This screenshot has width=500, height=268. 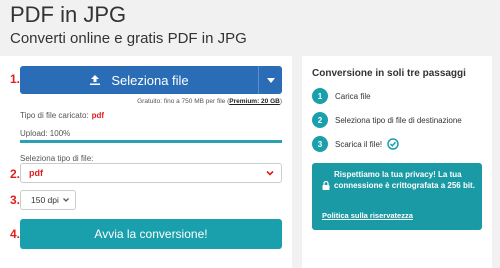 I want to click on target-type-label: Seleziona tipo di file:, so click(x=57, y=158).